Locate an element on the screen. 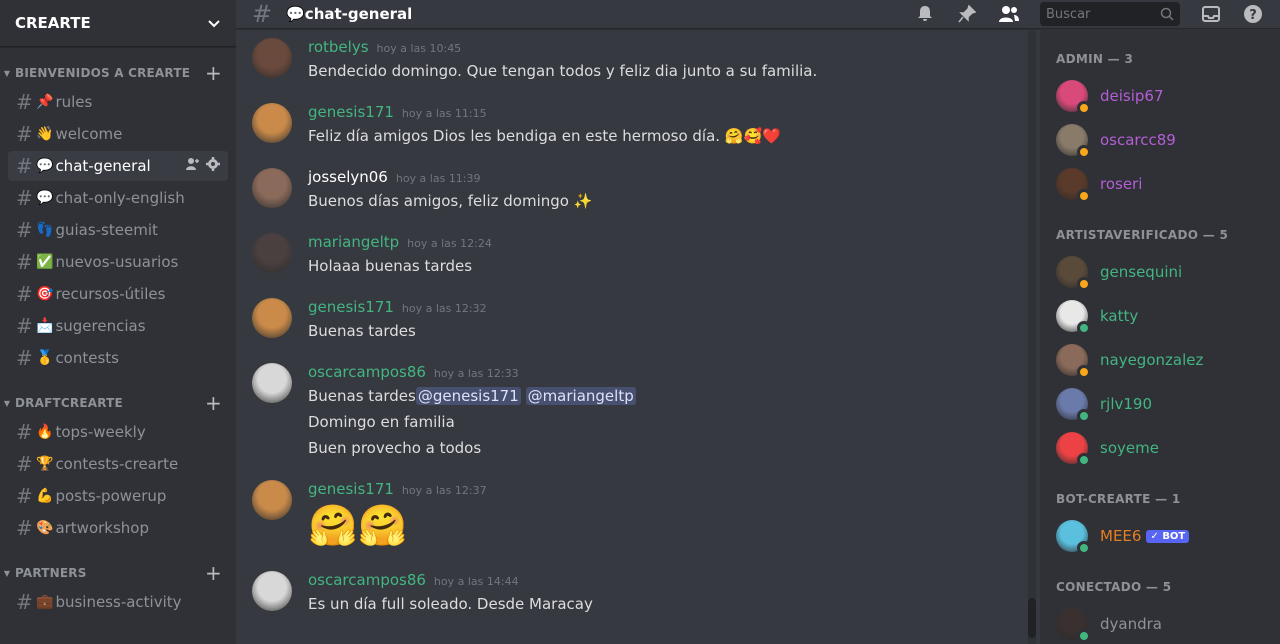 This screenshot has width=1280, height=644. scroll-thumb is located at coordinates (1032, 618).